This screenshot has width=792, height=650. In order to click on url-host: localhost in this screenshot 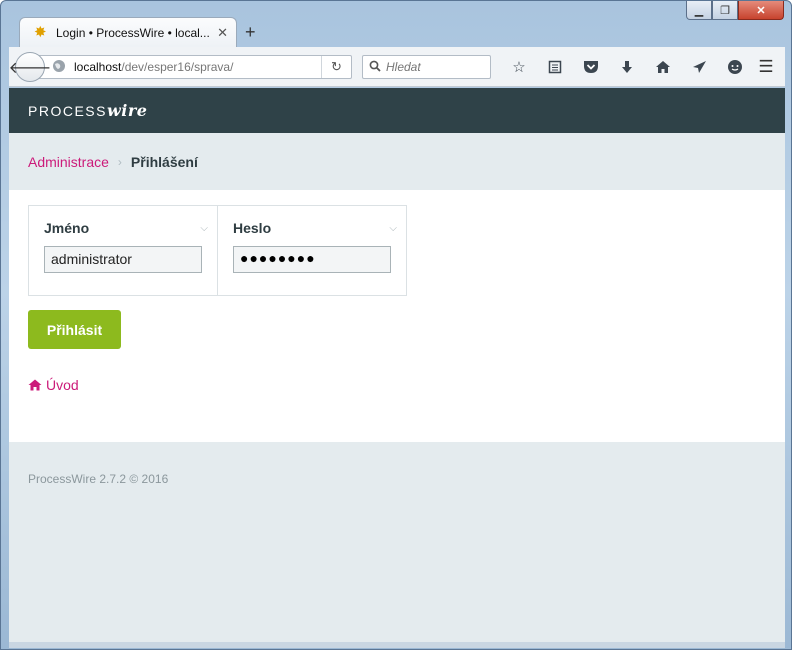, I will do `click(98, 67)`.